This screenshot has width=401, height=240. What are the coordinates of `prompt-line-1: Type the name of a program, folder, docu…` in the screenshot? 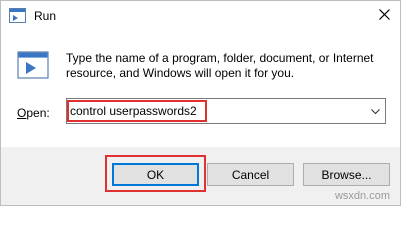 It's located at (220, 58).